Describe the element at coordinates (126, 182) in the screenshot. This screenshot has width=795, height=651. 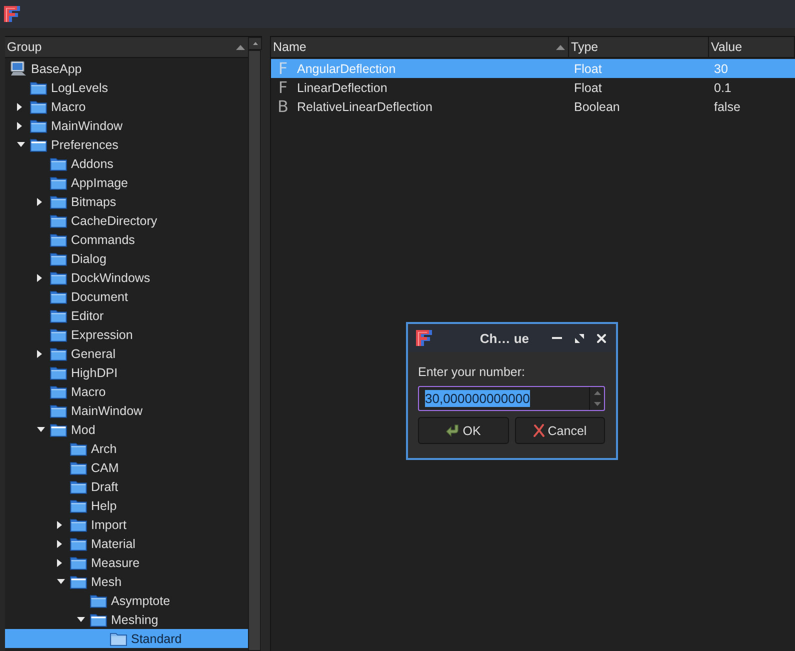
I see `tree-item: AppImage` at that location.